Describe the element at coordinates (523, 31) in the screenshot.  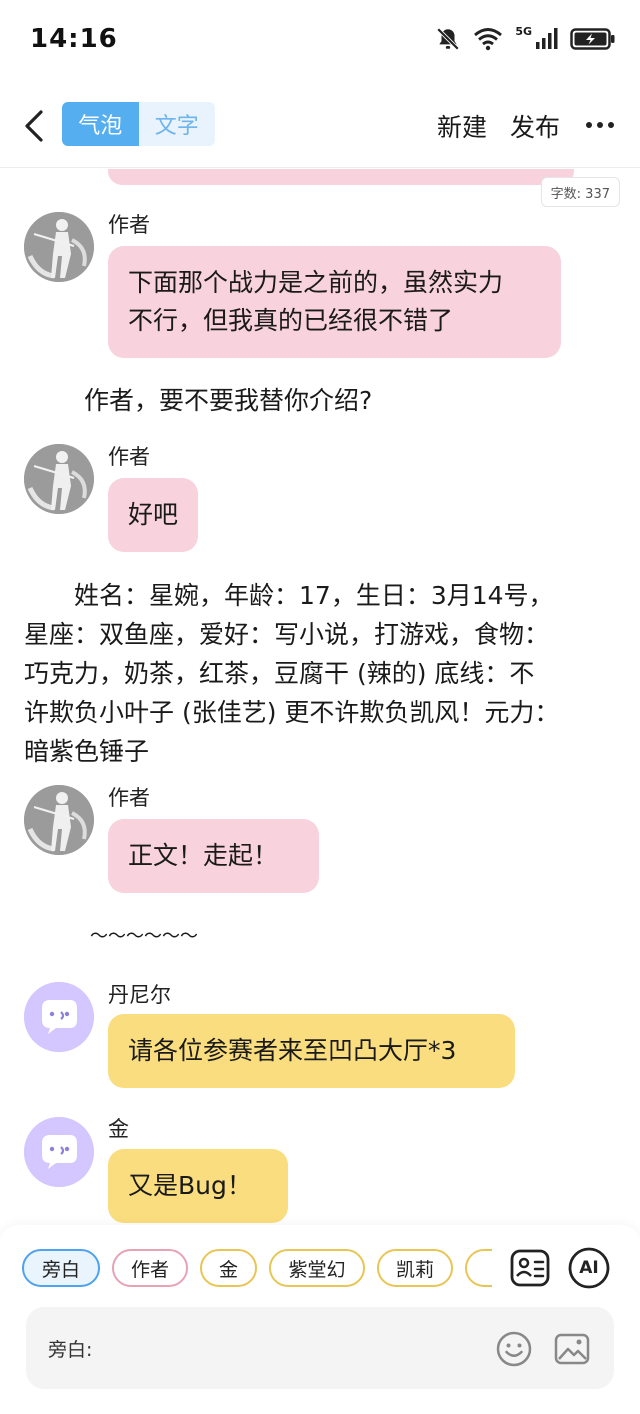
I see `network-type: 5G` at that location.